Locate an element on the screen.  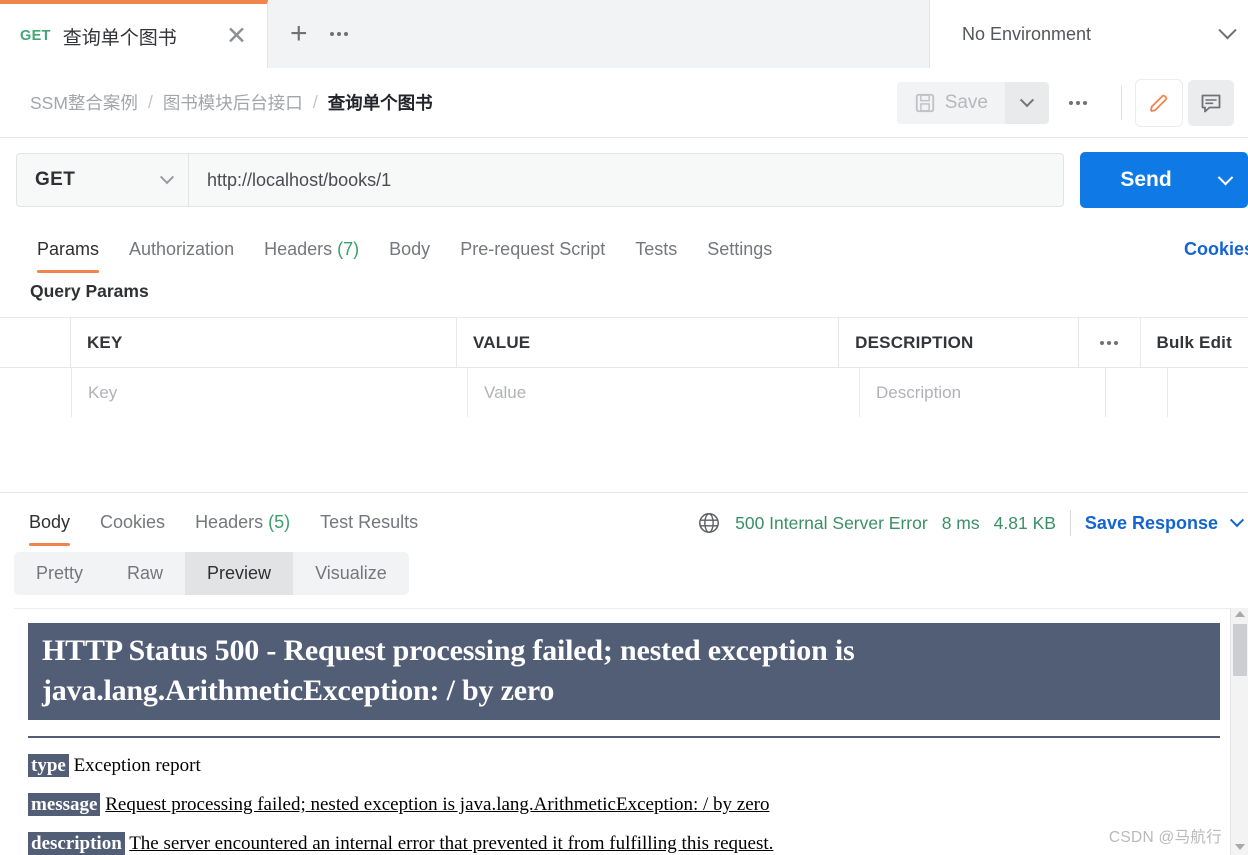
tab-authorization-label: Authorization is located at coordinates (182, 249).